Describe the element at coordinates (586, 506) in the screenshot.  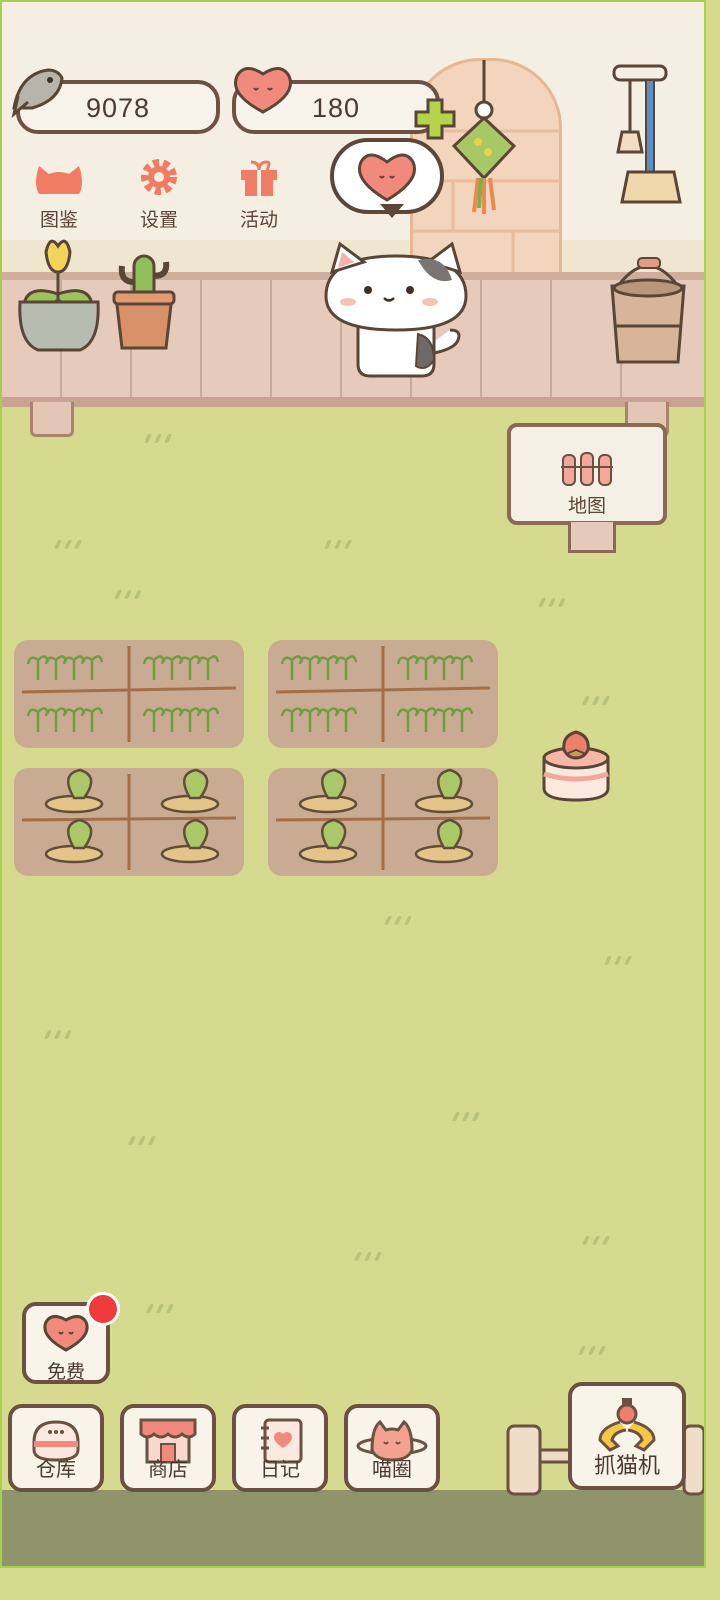
I see `map-sign-label: 地图` at that location.